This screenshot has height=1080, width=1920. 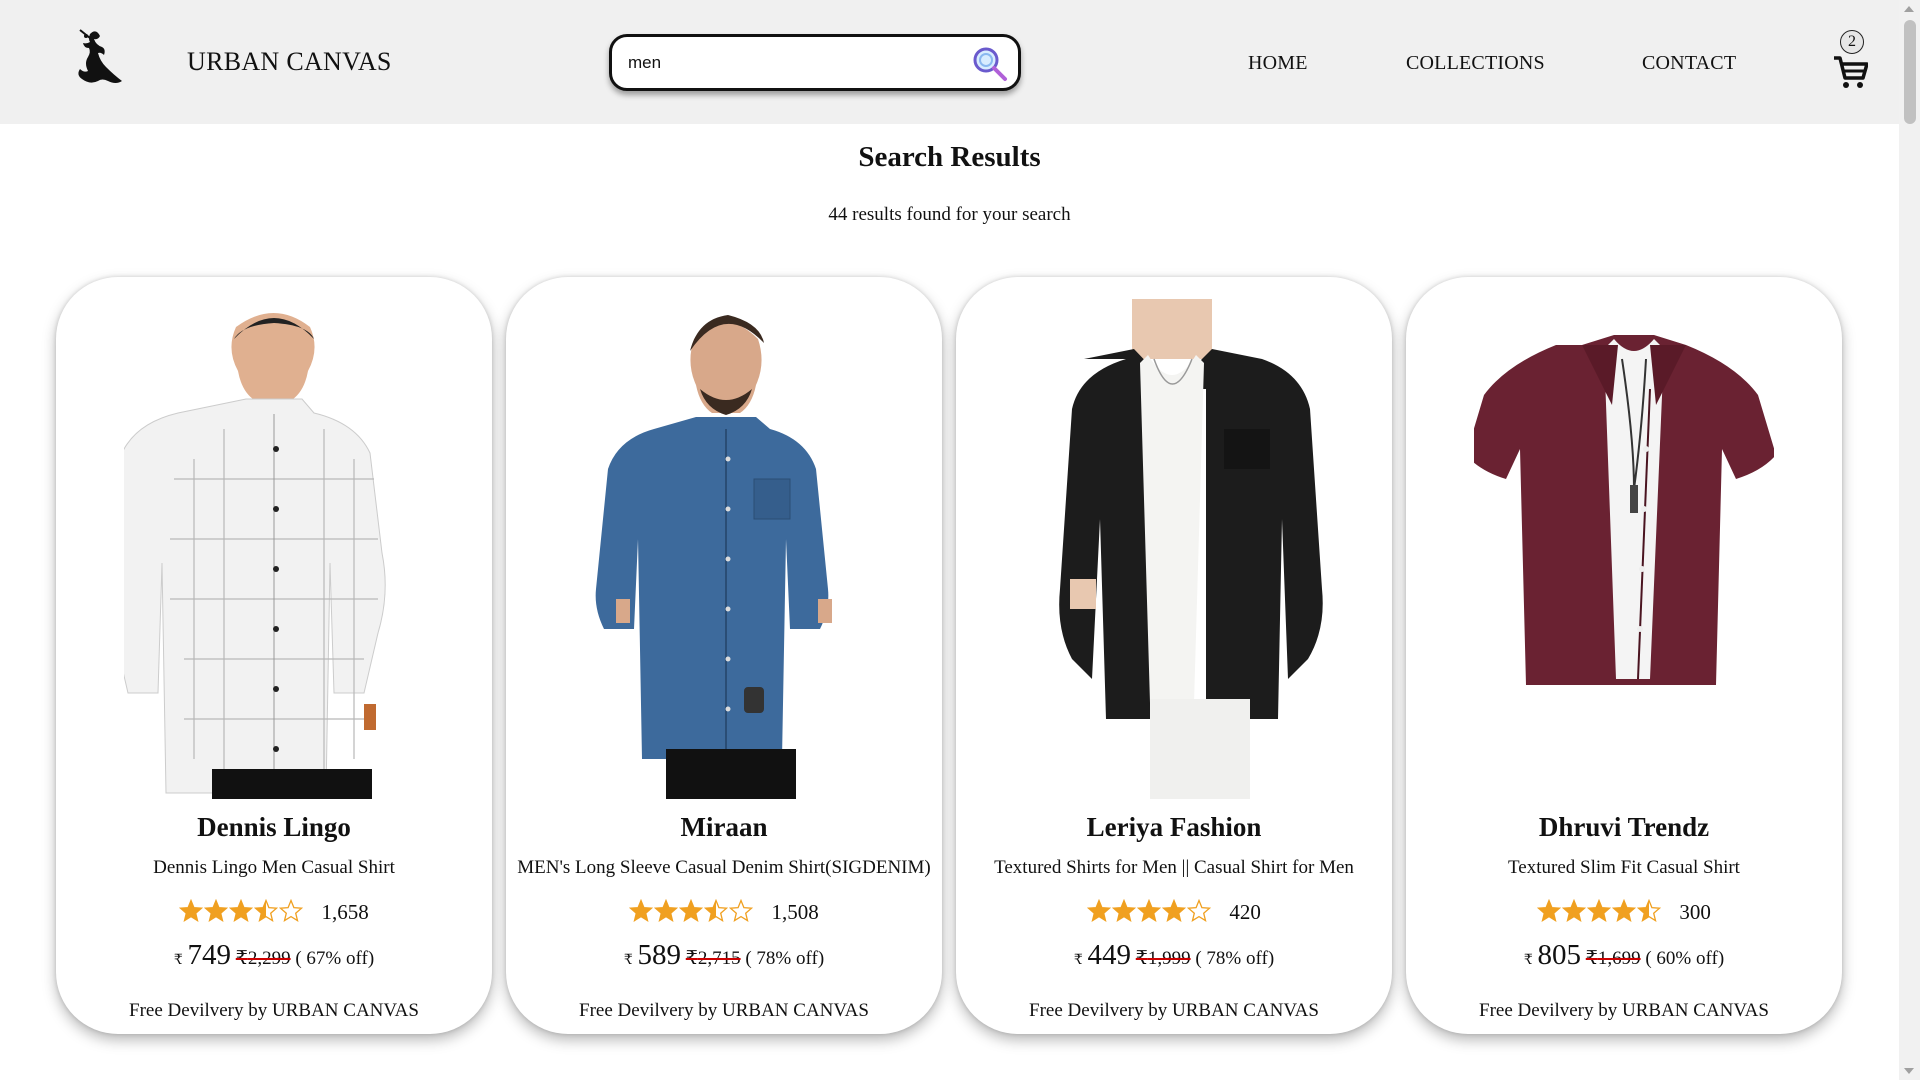 I want to click on product-price: ₹ 449 ₹1,999 ( 78% off), so click(x=1174, y=955).